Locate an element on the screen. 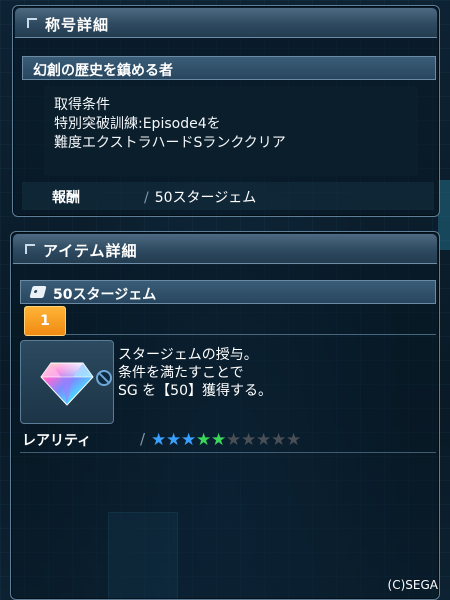 The height and width of the screenshot is (600, 450). item-name-bar: 50スタージェム is located at coordinates (228, 292).